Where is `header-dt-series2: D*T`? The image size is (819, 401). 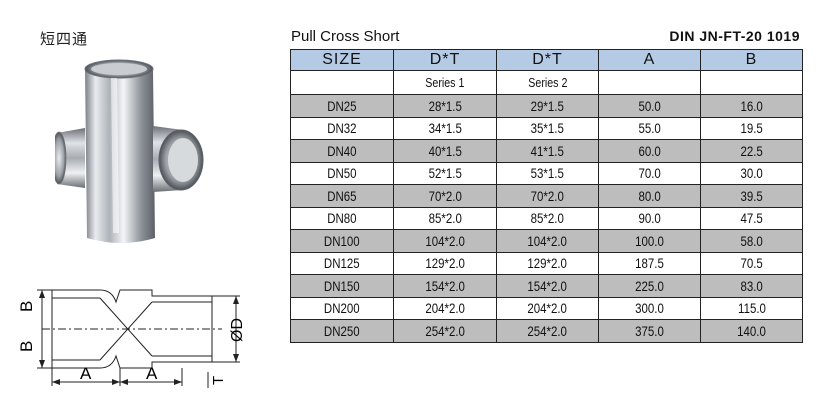
header-dt-series2: D*T is located at coordinates (547, 60).